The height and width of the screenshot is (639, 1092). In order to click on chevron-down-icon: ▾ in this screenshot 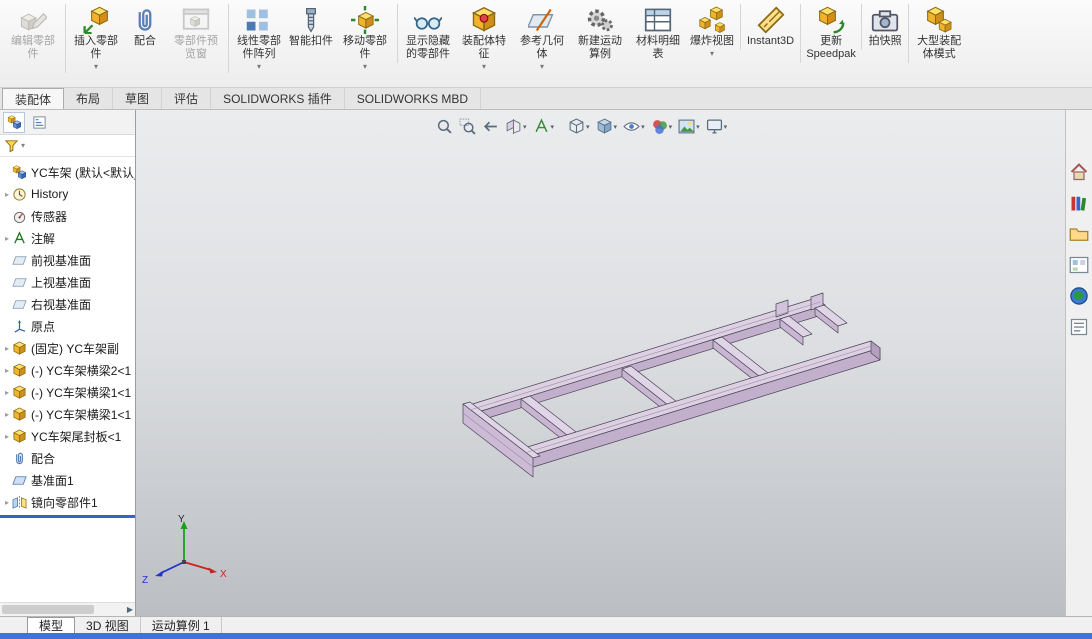, I will do `click(552, 127)`.